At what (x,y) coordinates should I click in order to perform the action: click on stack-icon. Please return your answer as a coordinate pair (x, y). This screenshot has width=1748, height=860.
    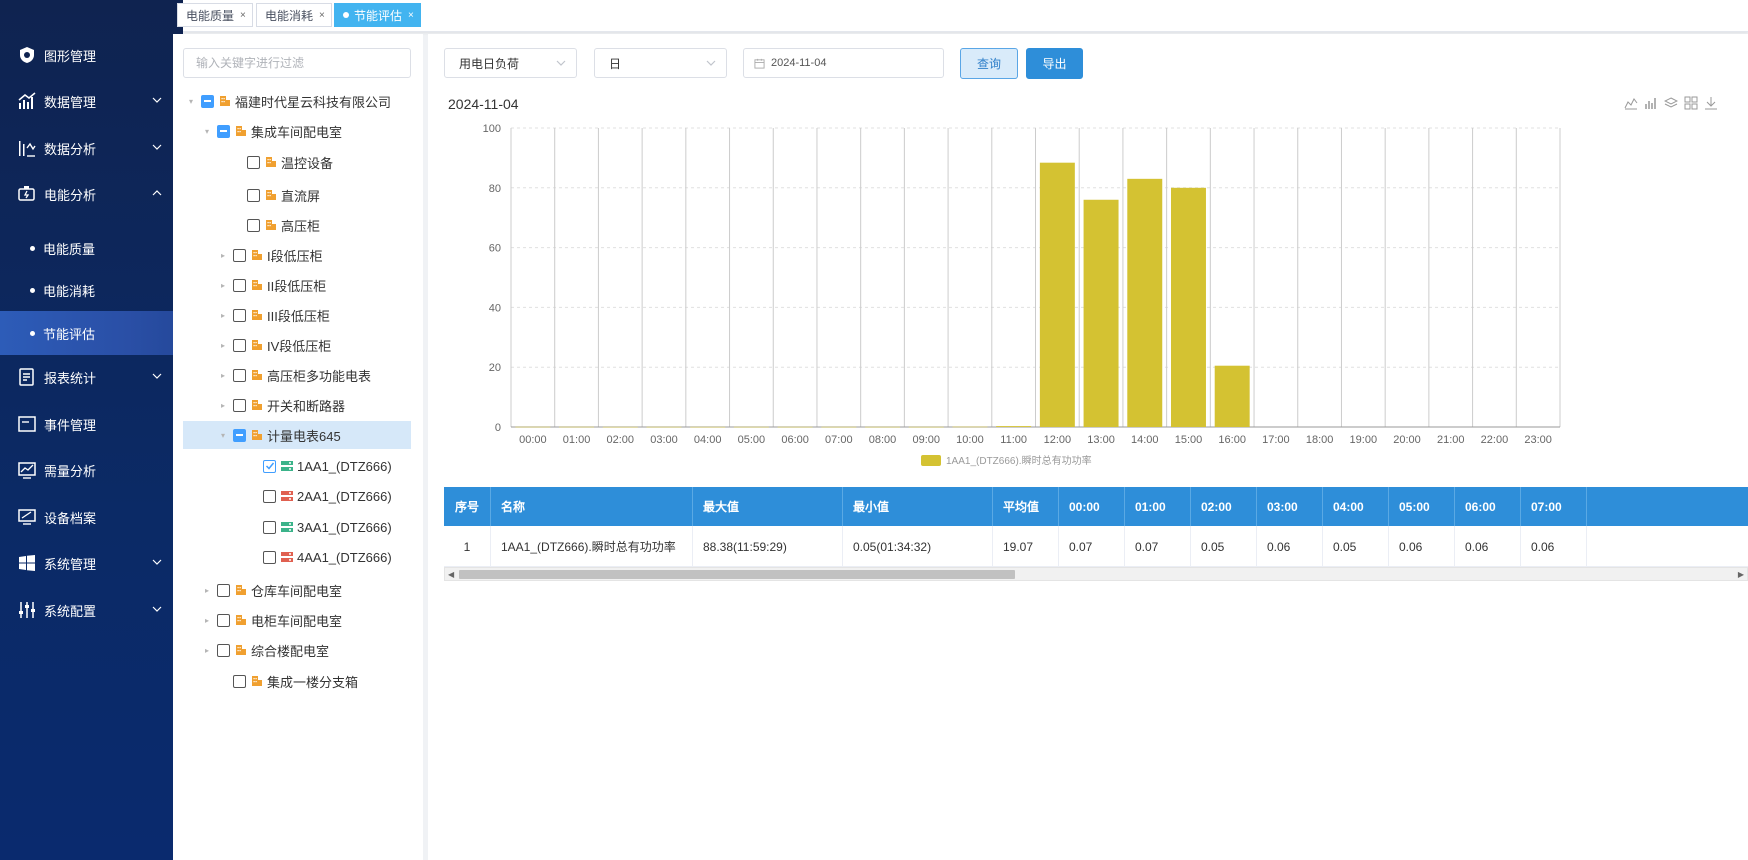
    Looking at the image, I should click on (1671, 103).